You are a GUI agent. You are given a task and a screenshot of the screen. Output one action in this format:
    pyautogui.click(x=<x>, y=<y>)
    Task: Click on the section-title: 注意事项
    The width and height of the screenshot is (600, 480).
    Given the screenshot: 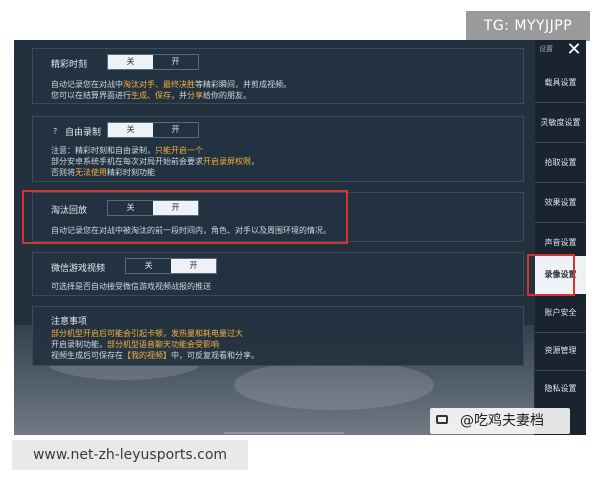 What is the action you would take?
    pyautogui.click(x=69, y=322)
    